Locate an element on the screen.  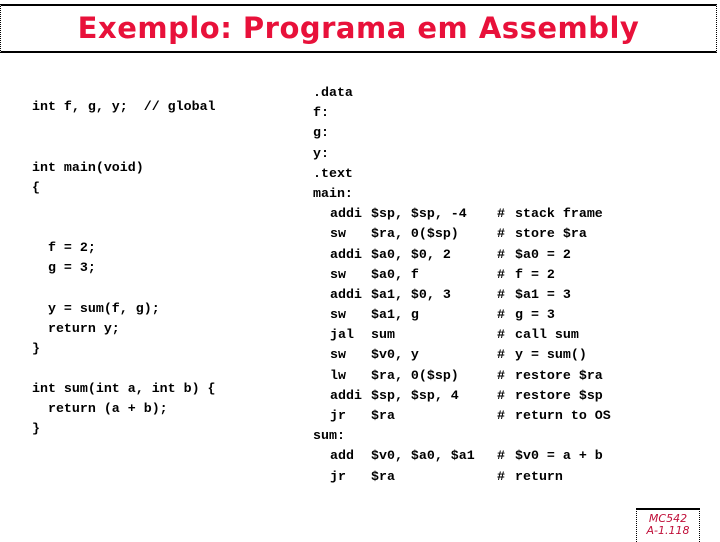
asm-comment: $a1 = 3 is located at coordinates (543, 294).